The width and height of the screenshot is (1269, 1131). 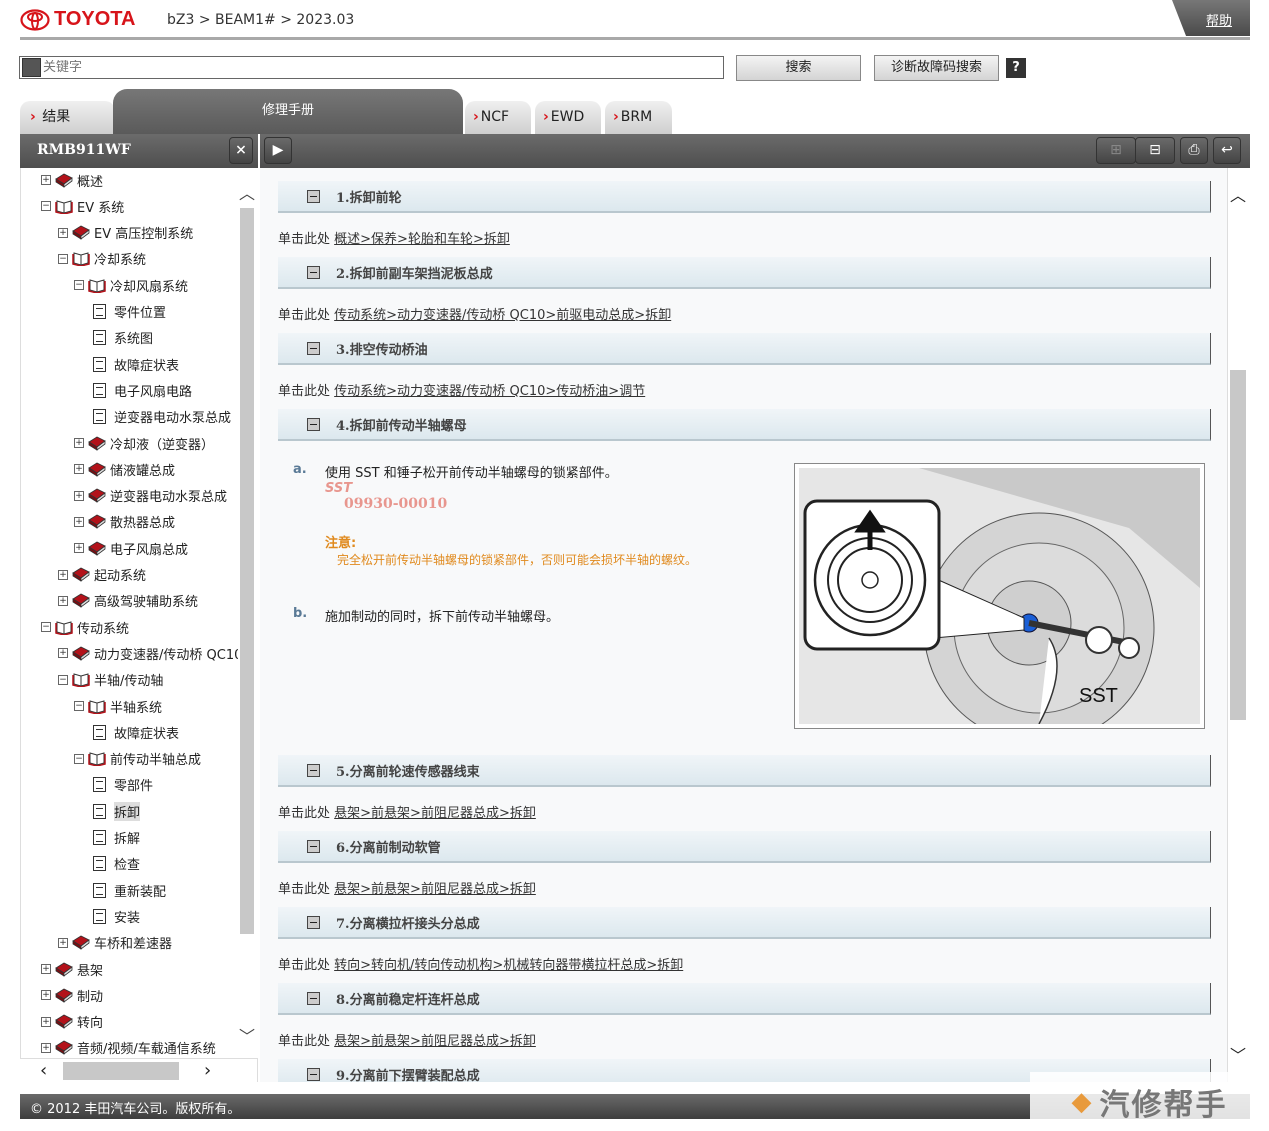 What do you see at coordinates (122, 338) in the screenshot?
I see `tree-item: 系统图` at bounding box center [122, 338].